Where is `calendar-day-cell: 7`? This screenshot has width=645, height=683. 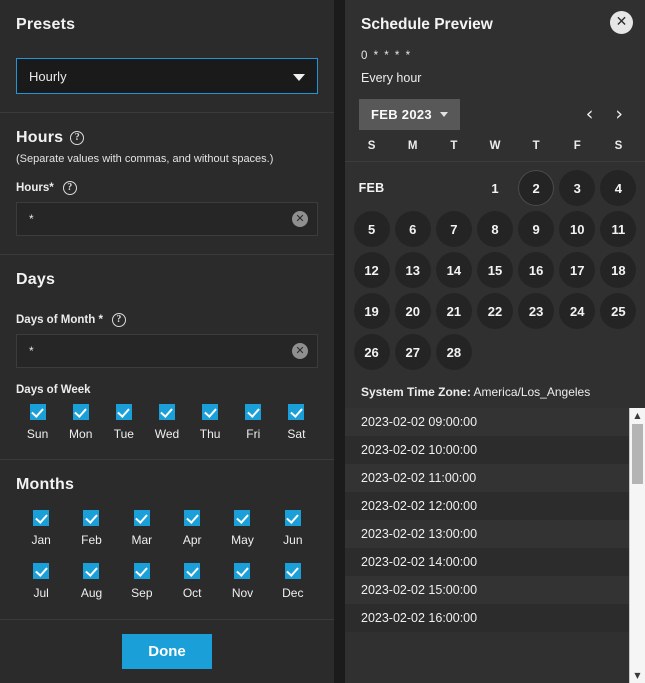 calendar-day-cell: 7 is located at coordinates (453, 229).